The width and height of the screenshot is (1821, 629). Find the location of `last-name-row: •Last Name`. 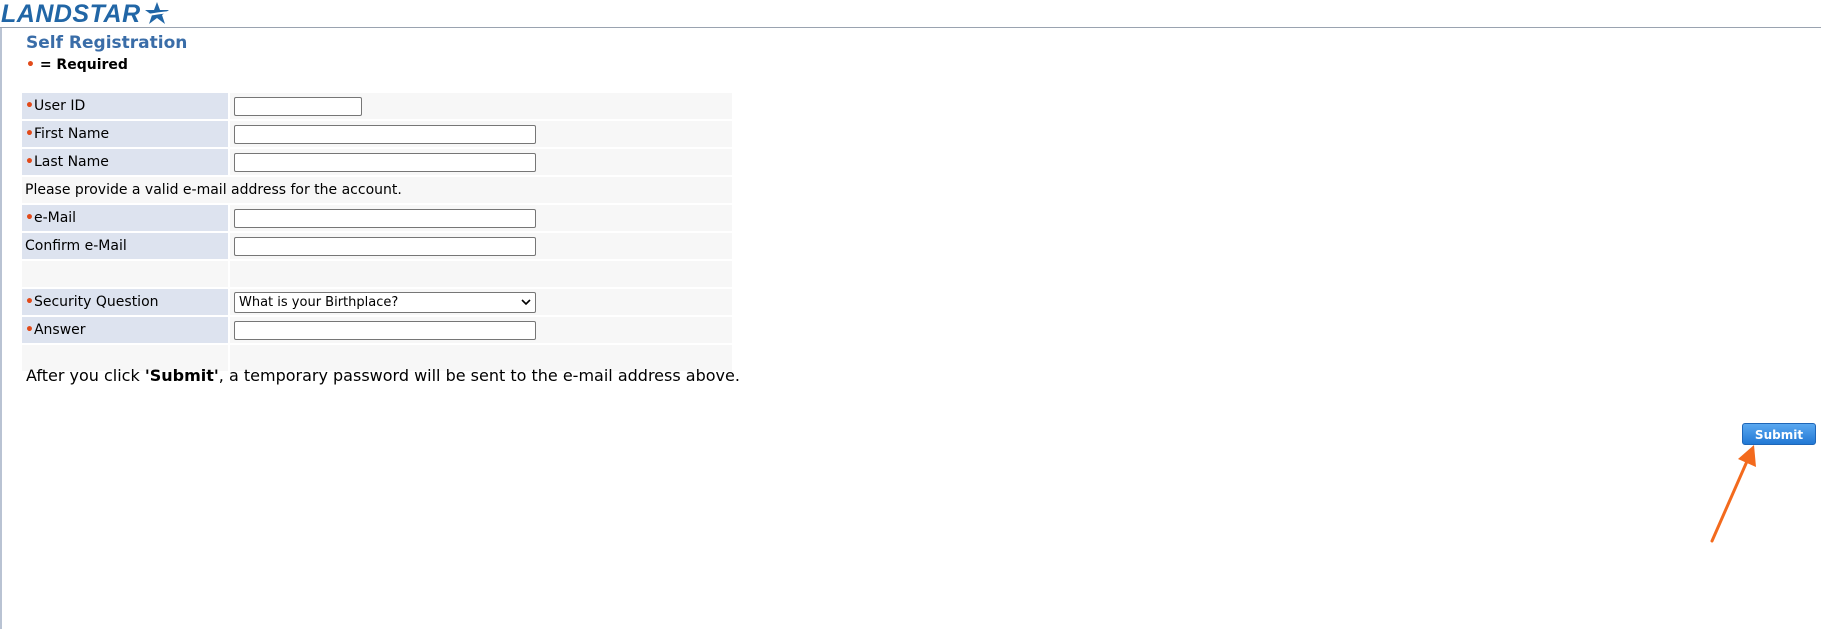

last-name-row: •Last Name is located at coordinates (377, 162).